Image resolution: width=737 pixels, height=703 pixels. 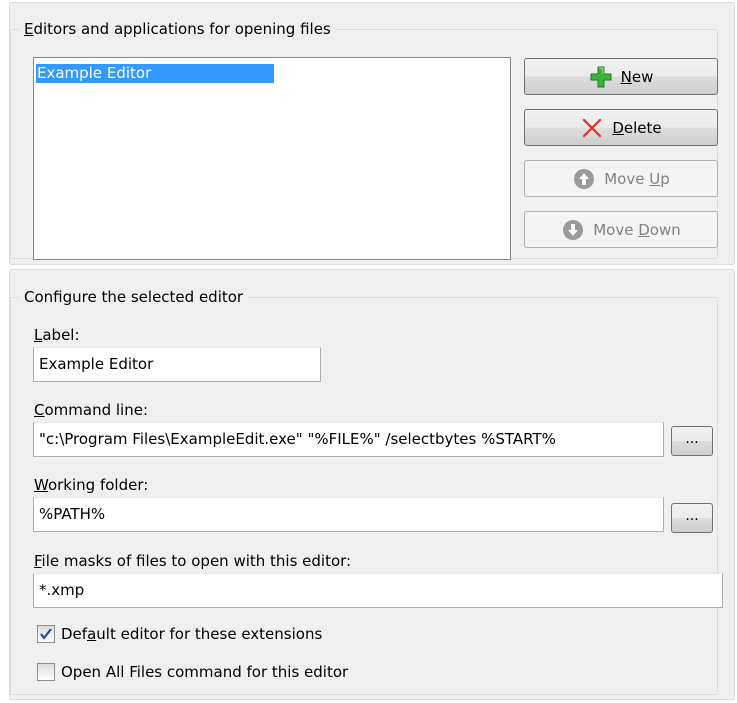 I want to click on move-up-button: Move Up, so click(x=621, y=178).